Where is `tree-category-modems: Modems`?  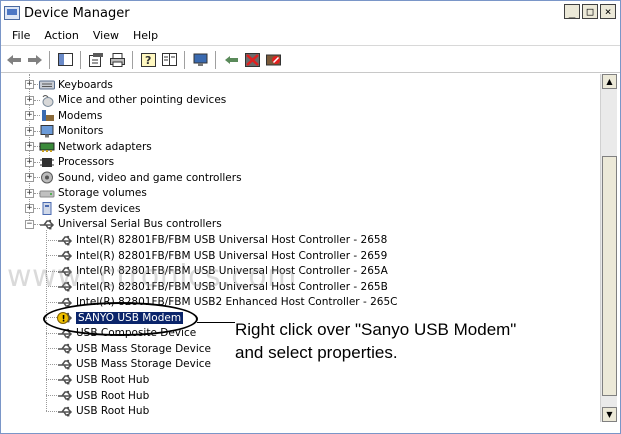 tree-category-modems: Modems is located at coordinates (70, 115).